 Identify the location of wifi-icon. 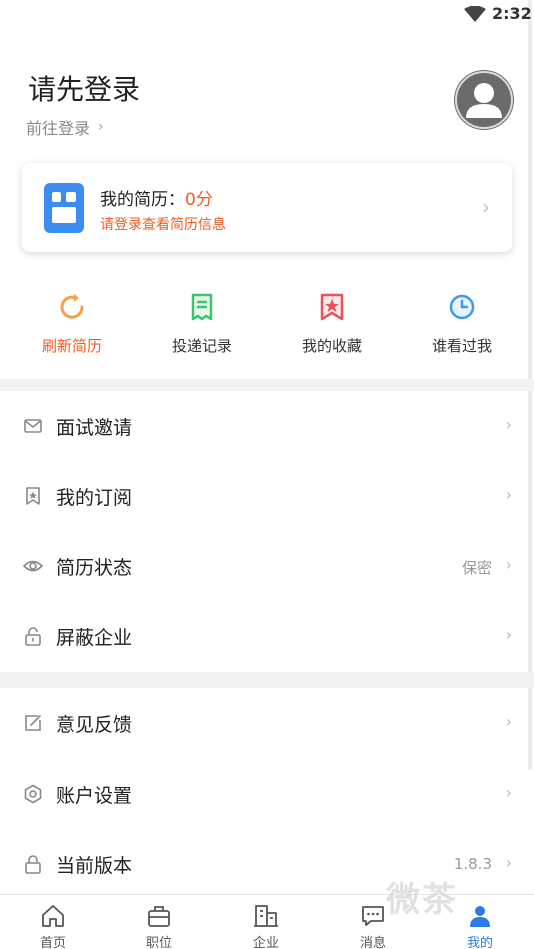
(475, 14).